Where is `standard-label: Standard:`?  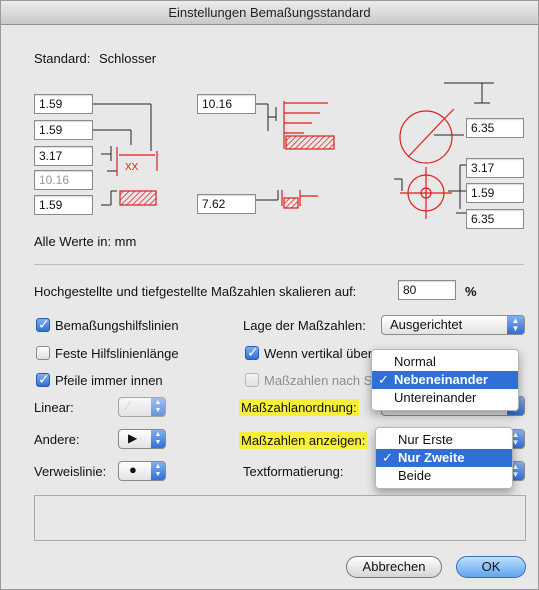
standard-label: Standard: is located at coordinates (62, 58).